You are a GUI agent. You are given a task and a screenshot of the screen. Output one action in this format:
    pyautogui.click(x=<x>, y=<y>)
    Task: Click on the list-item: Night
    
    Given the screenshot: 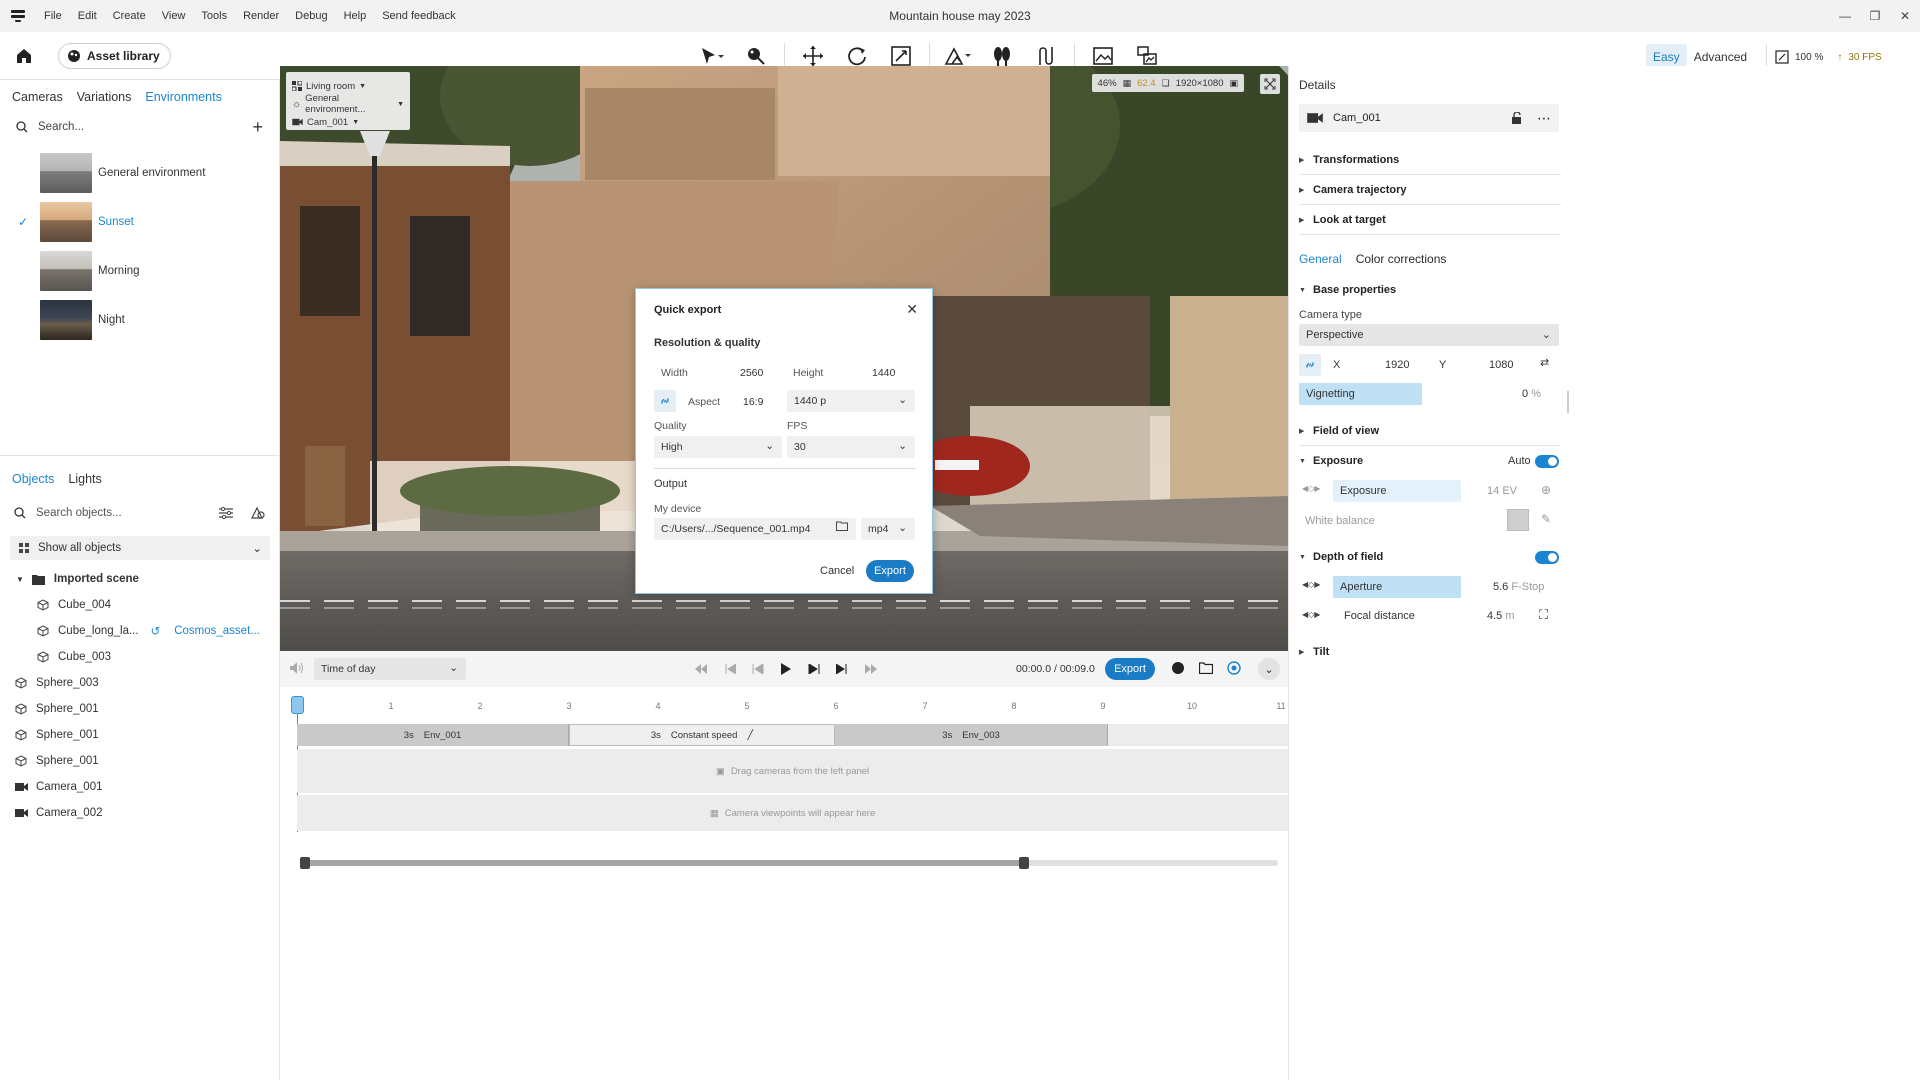 What is the action you would take?
    pyautogui.click(x=139, y=319)
    